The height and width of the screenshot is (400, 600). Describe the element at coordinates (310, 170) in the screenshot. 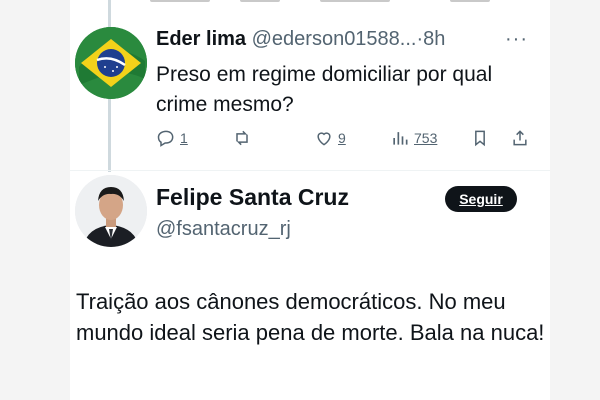

I see `post-divider` at that location.